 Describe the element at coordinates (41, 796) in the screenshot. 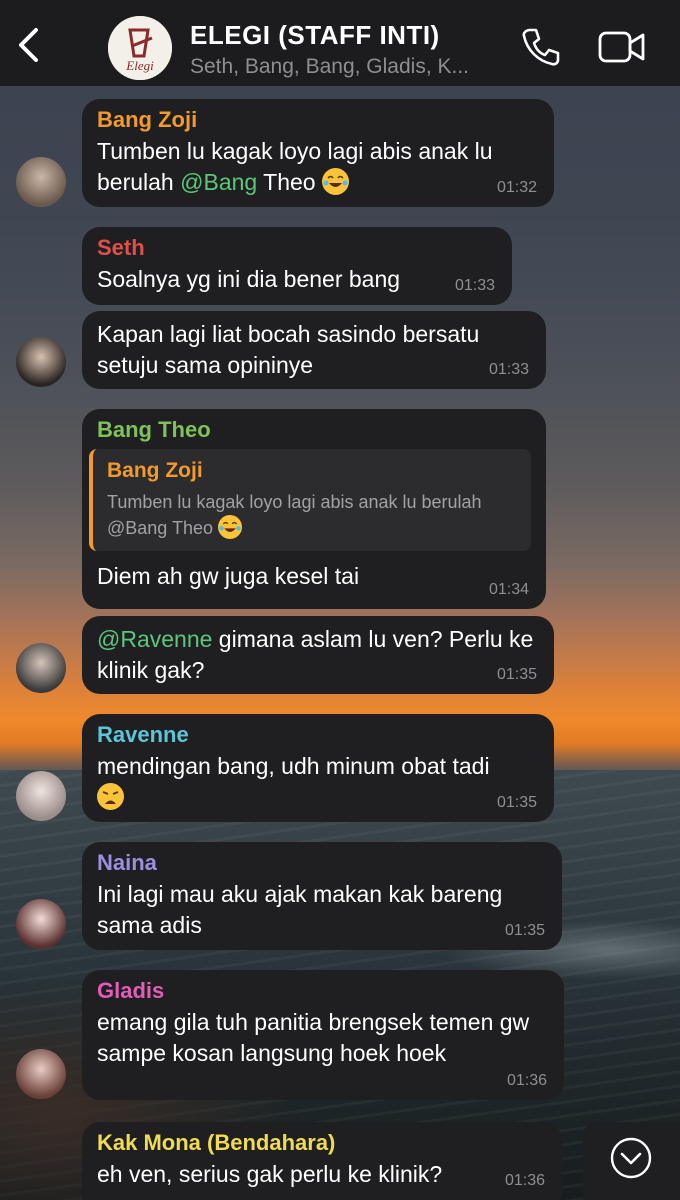

I see `avatar-ravenne` at that location.